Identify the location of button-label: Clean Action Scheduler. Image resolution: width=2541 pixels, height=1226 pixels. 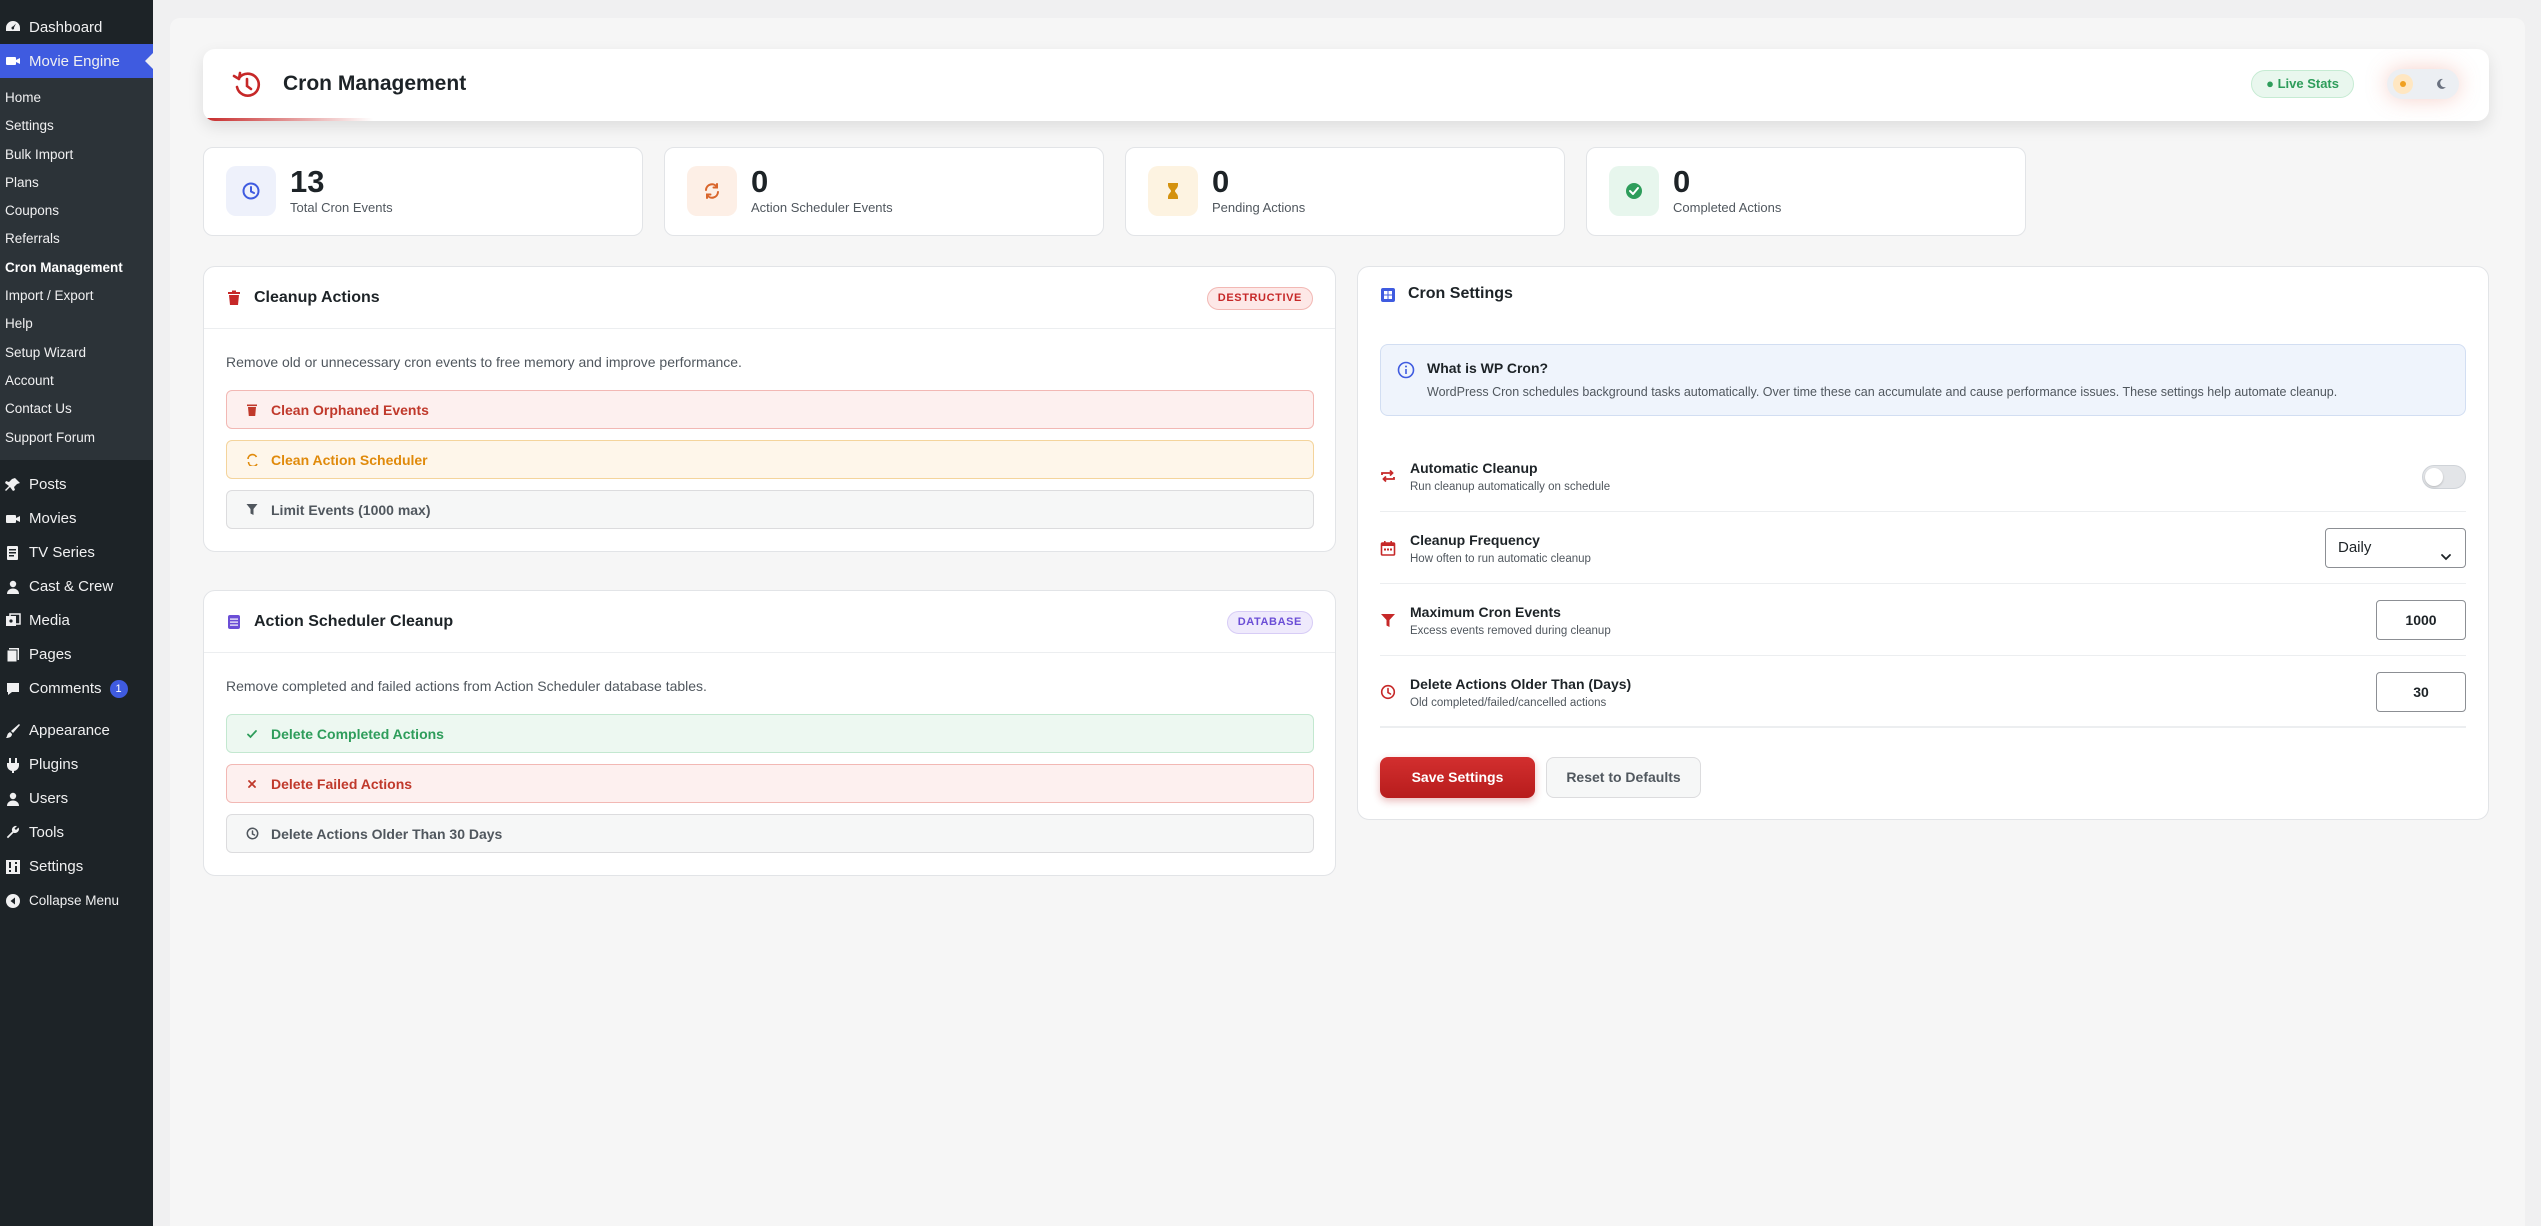
(349, 459).